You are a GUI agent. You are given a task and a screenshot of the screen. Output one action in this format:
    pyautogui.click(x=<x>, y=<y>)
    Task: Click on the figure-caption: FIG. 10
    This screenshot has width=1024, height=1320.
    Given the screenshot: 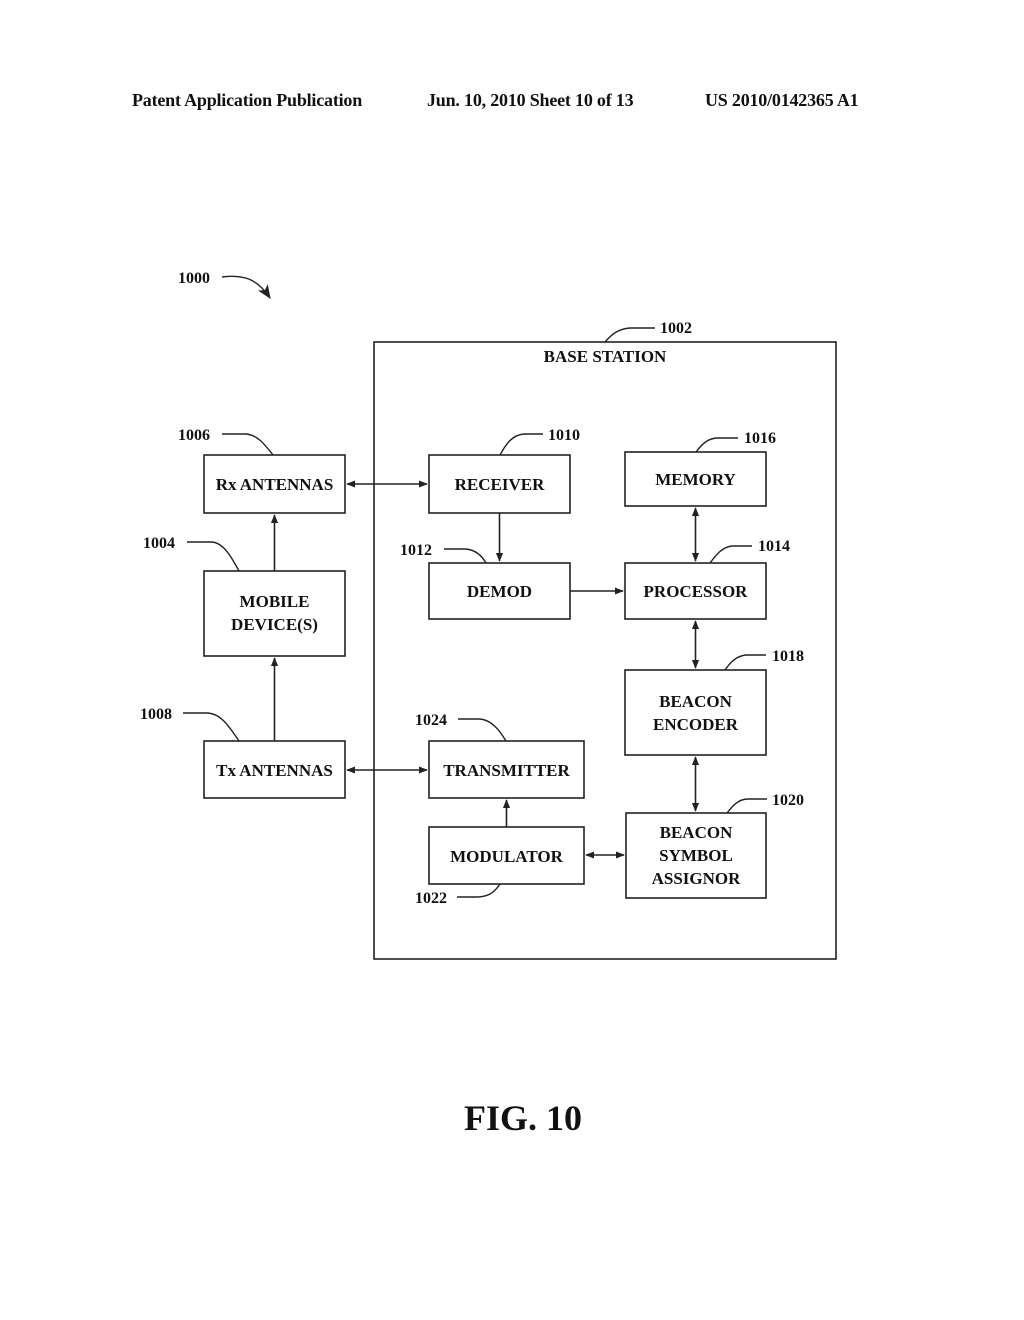 What is the action you would take?
    pyautogui.click(x=523, y=1118)
    